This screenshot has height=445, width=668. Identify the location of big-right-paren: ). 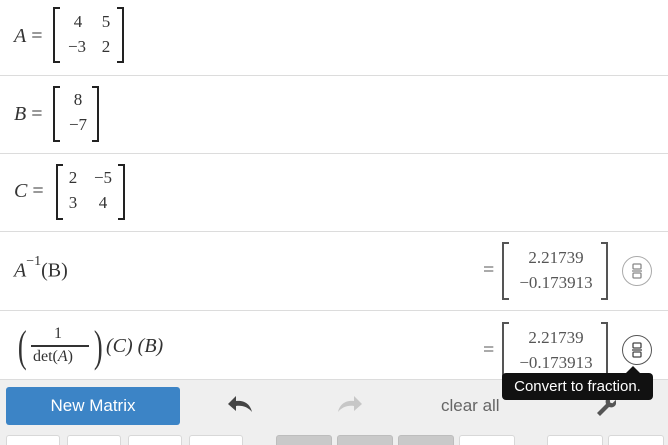
(98, 346).